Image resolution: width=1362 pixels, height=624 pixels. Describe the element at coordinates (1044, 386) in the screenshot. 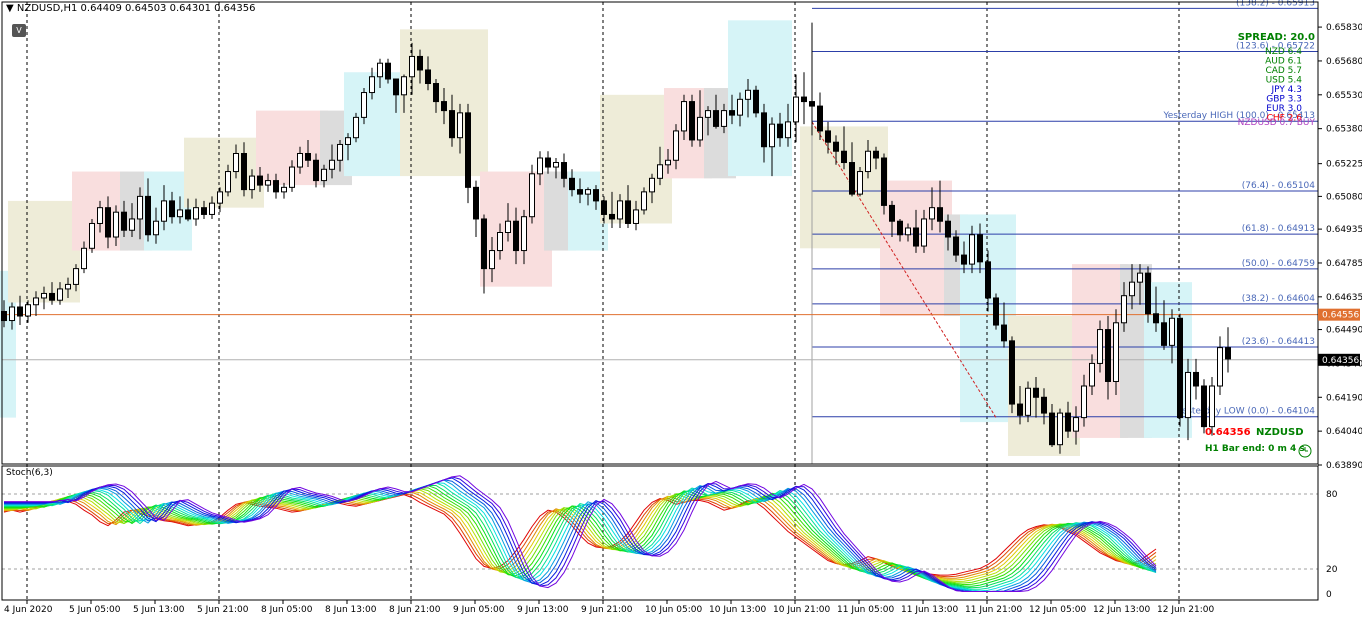

I see `zone-yellow` at that location.